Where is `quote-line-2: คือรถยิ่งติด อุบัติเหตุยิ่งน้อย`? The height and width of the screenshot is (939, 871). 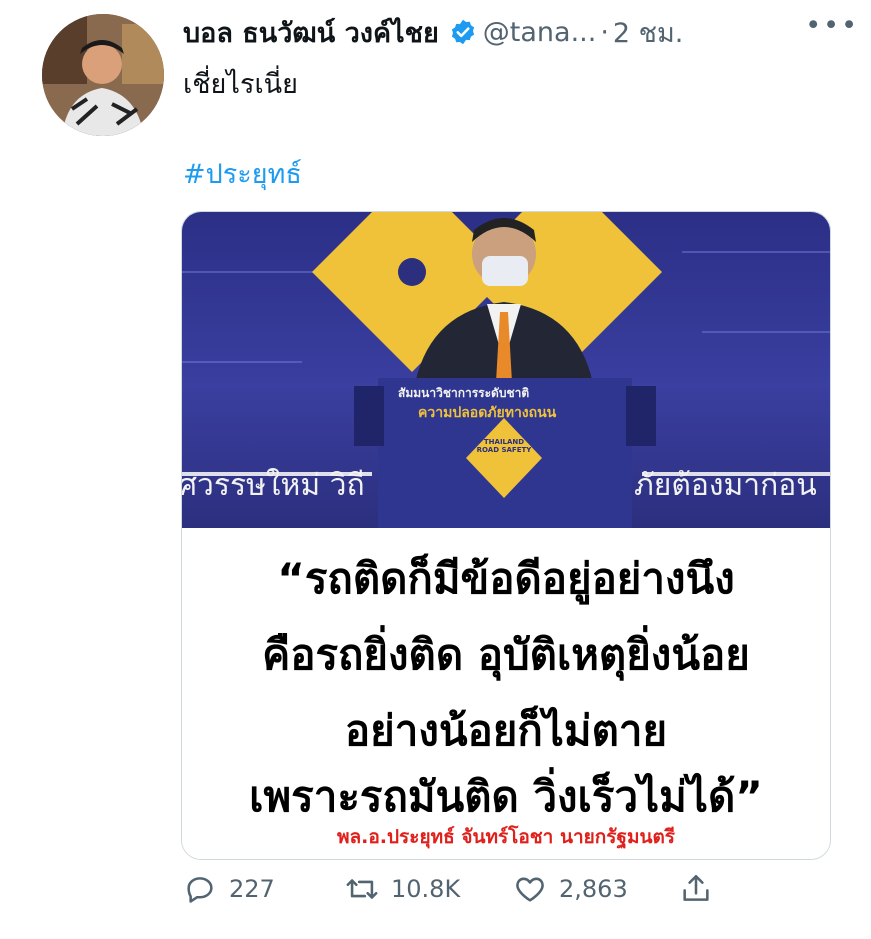
quote-line-2: คือรถยิ่งติด อุบัติเหตุยิ่งน้อย is located at coordinates (506, 654).